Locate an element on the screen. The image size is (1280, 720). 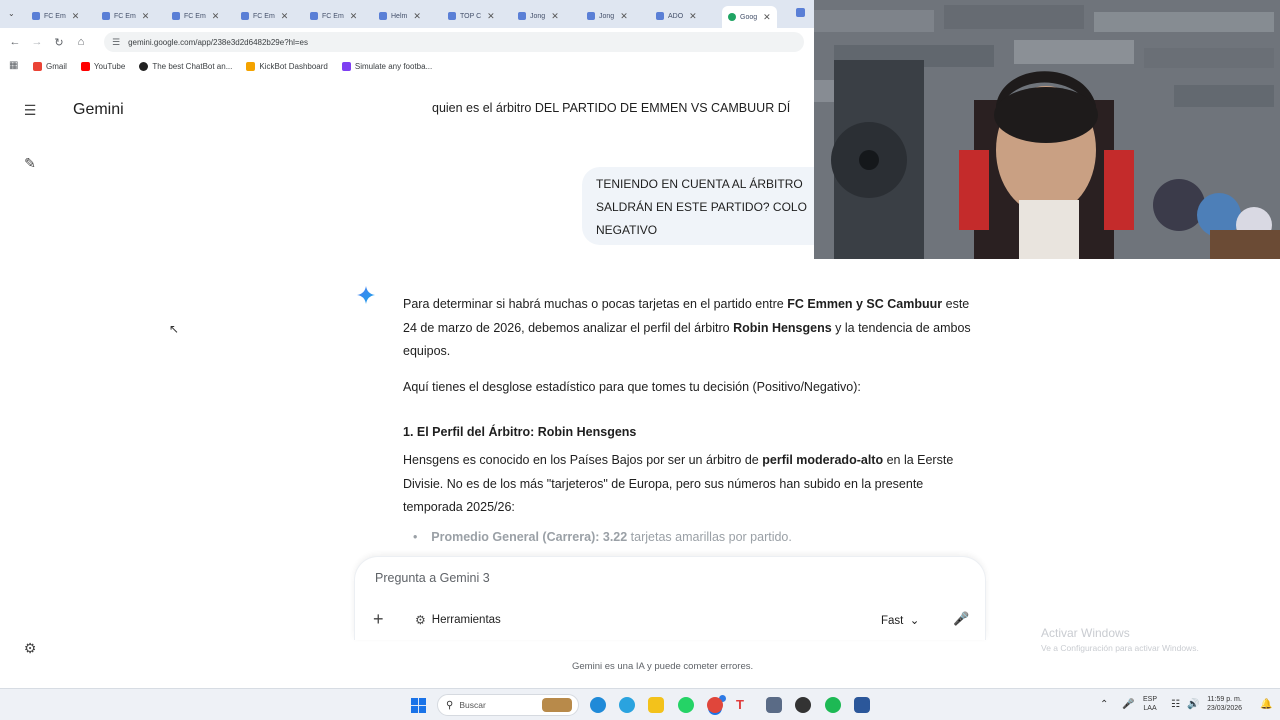
reload-icon: ↻ is located at coordinates (59, 42).